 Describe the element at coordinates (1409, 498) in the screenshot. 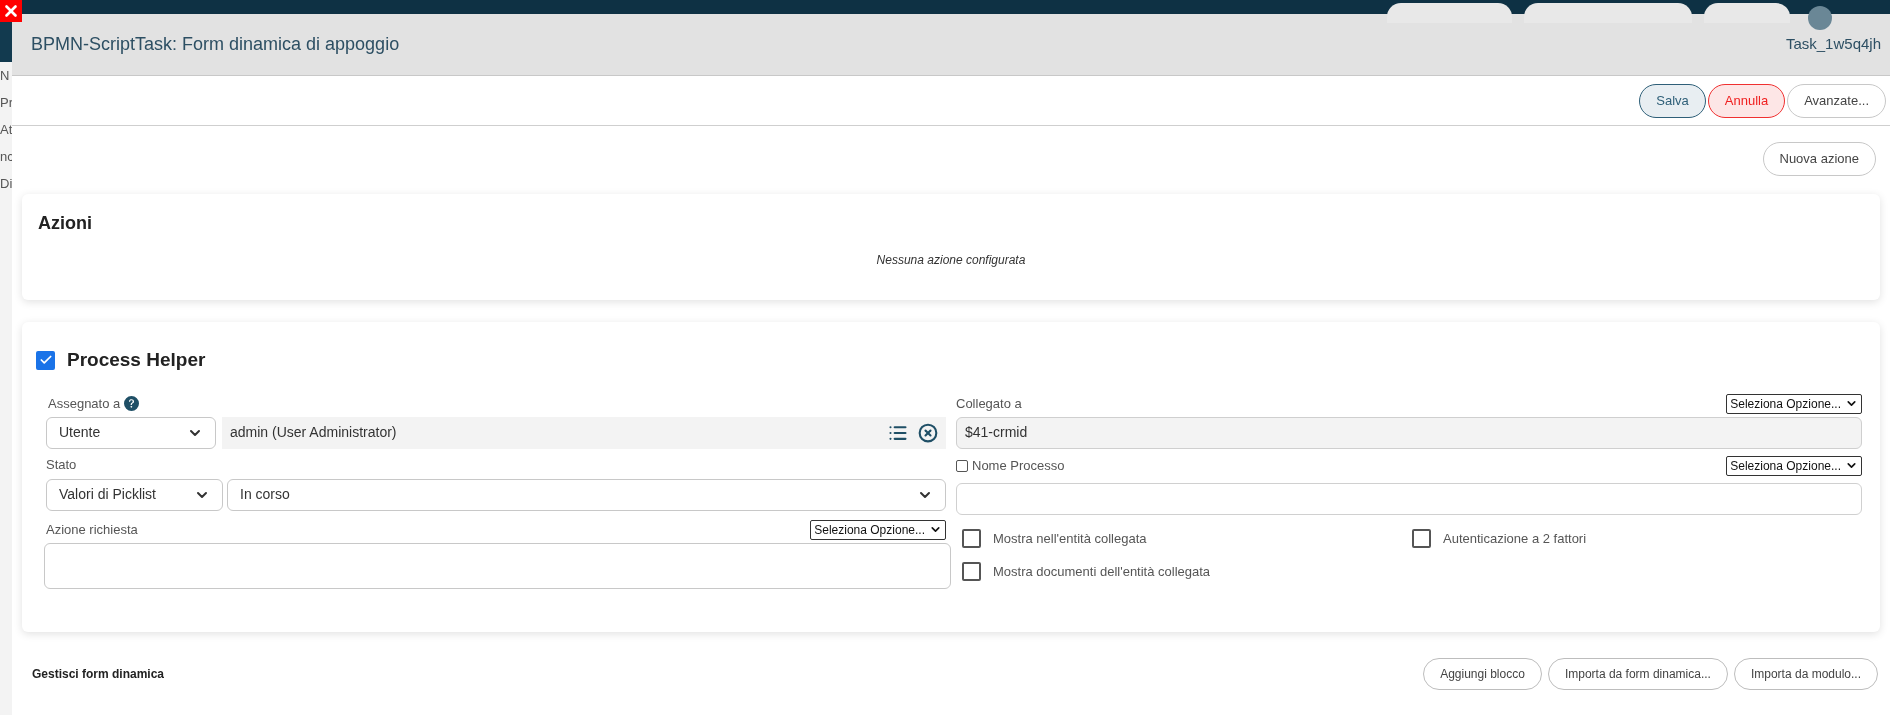

I see `process-name-field` at that location.